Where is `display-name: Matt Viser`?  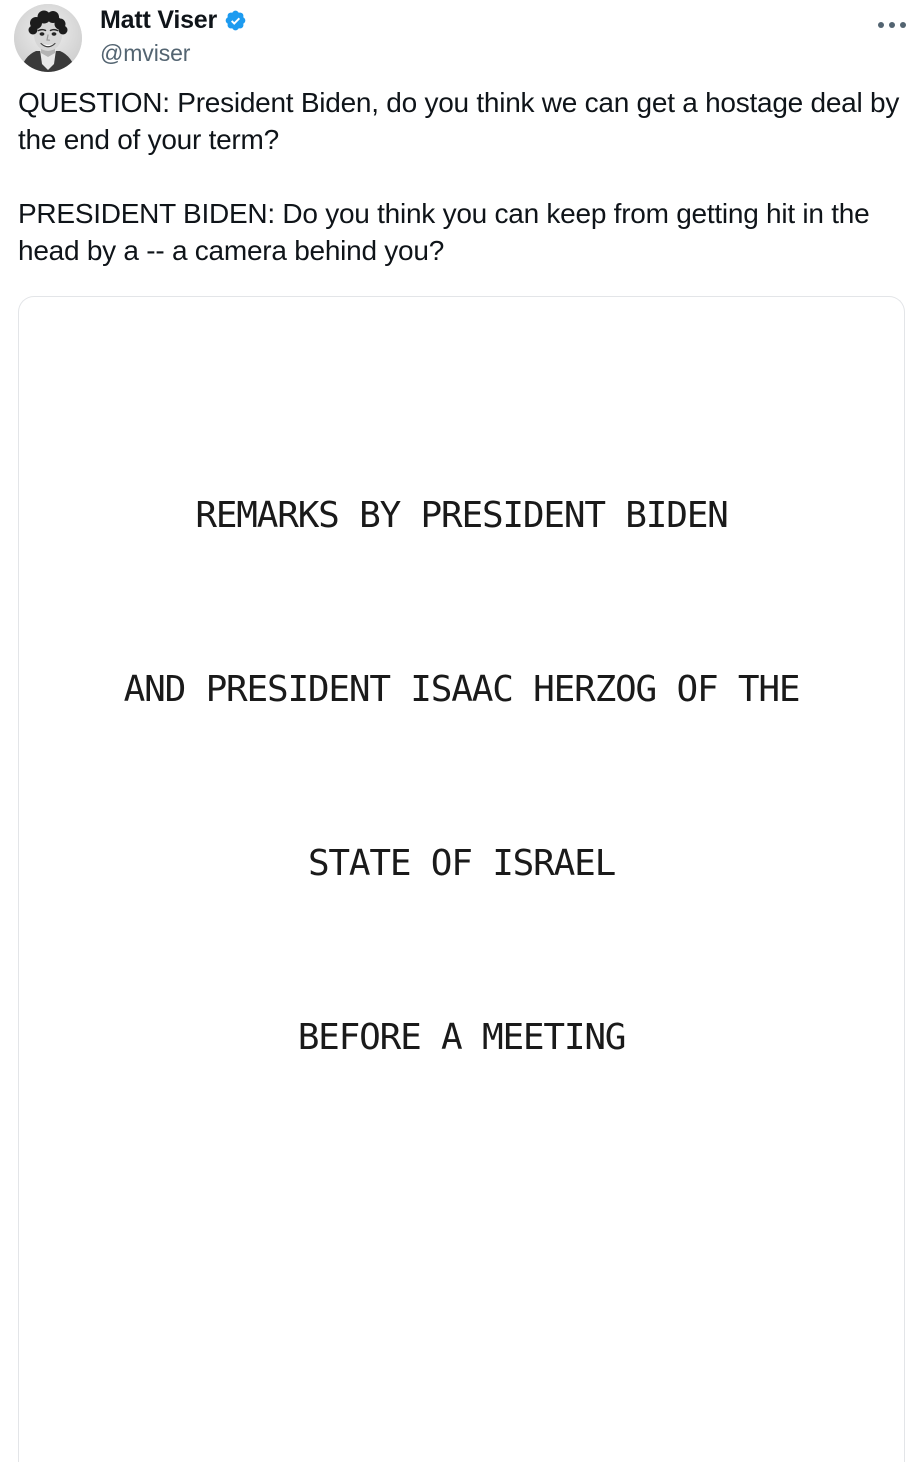
display-name: Matt Viser is located at coordinates (159, 20).